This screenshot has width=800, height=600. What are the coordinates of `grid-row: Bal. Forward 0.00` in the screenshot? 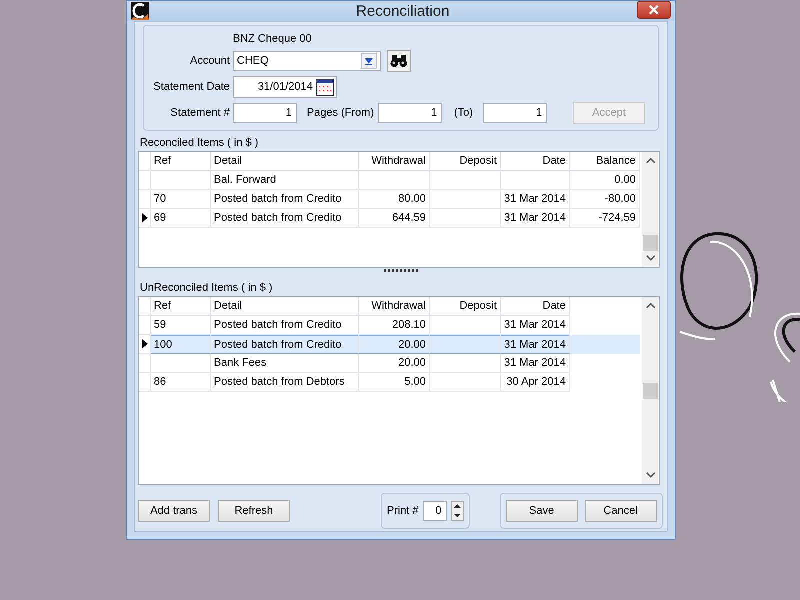 It's located at (390, 180).